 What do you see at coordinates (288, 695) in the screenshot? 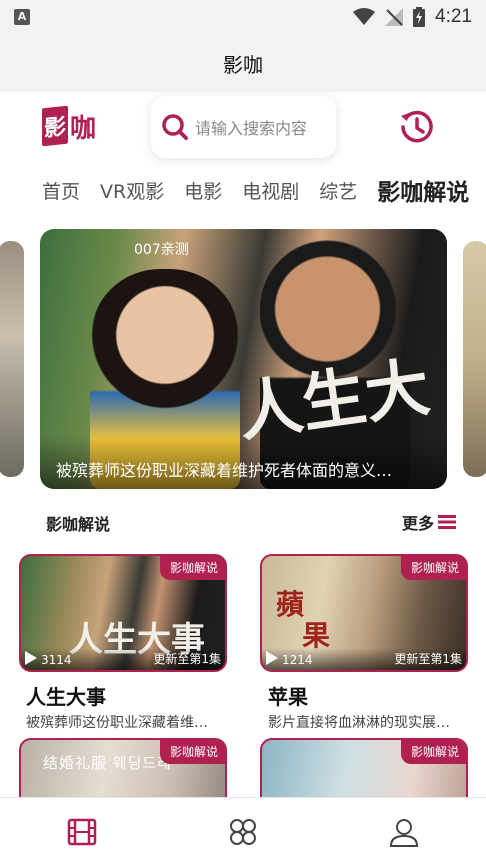
I see `card-title: 苹果` at bounding box center [288, 695].